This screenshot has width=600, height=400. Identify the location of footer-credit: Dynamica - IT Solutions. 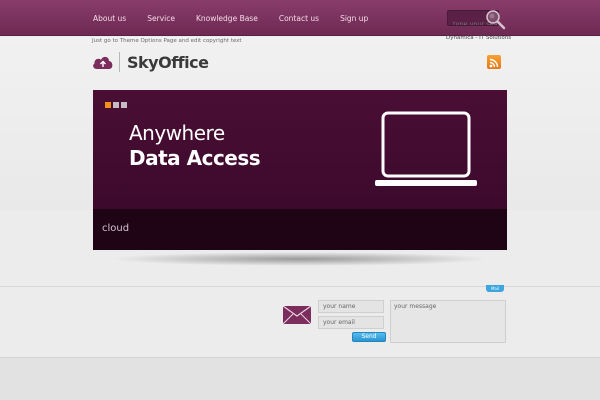
(478, 38).